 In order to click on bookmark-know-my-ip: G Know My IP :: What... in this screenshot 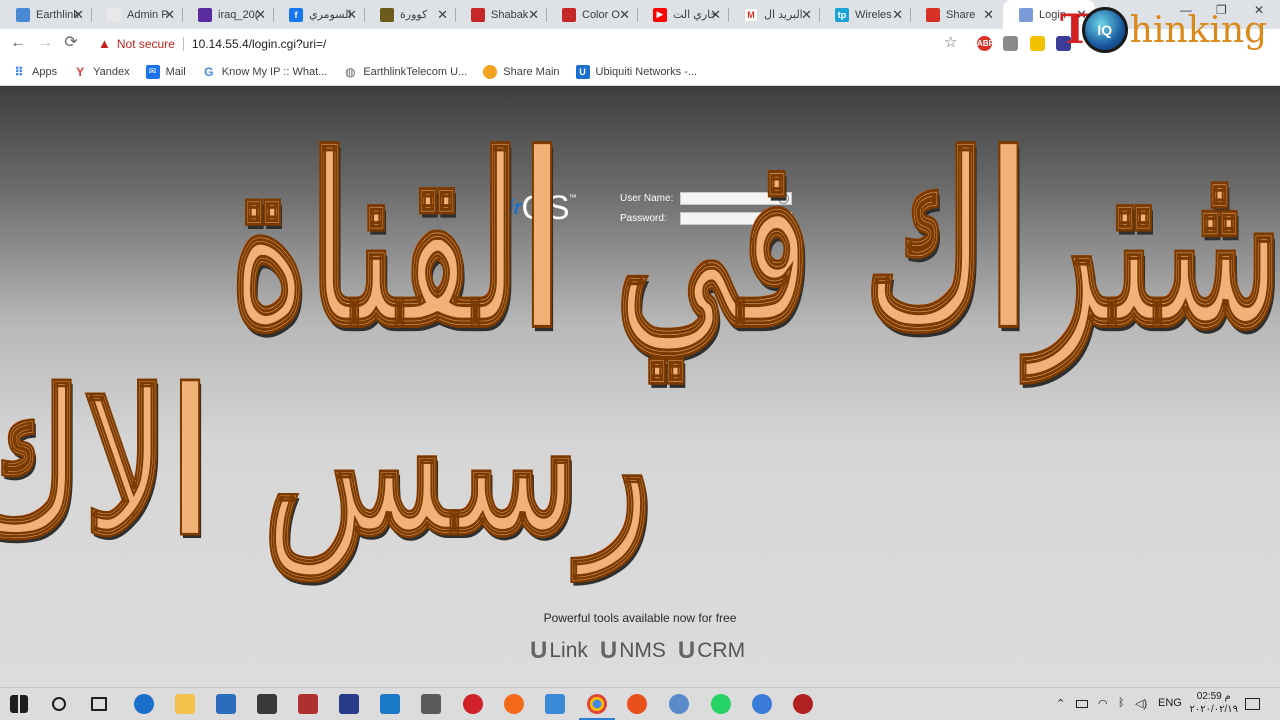, I will do `click(265, 72)`.